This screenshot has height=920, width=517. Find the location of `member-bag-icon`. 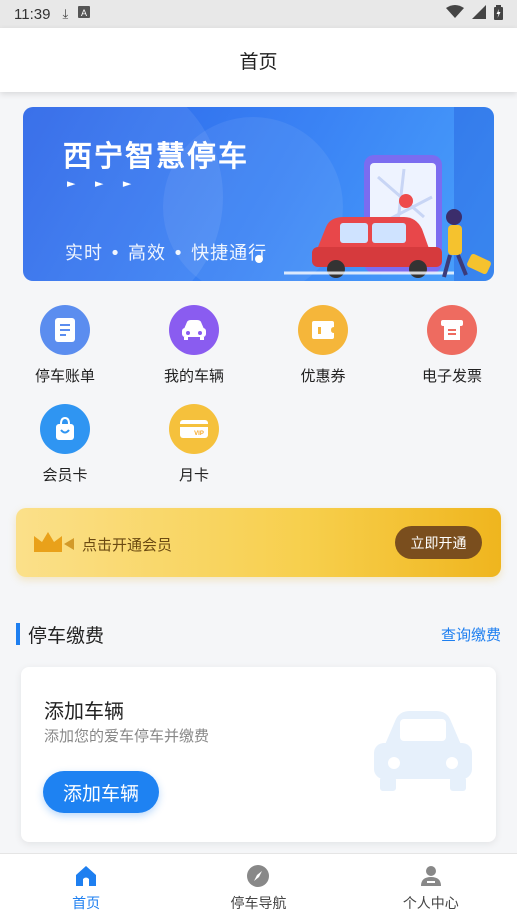

member-bag-icon is located at coordinates (65, 429).